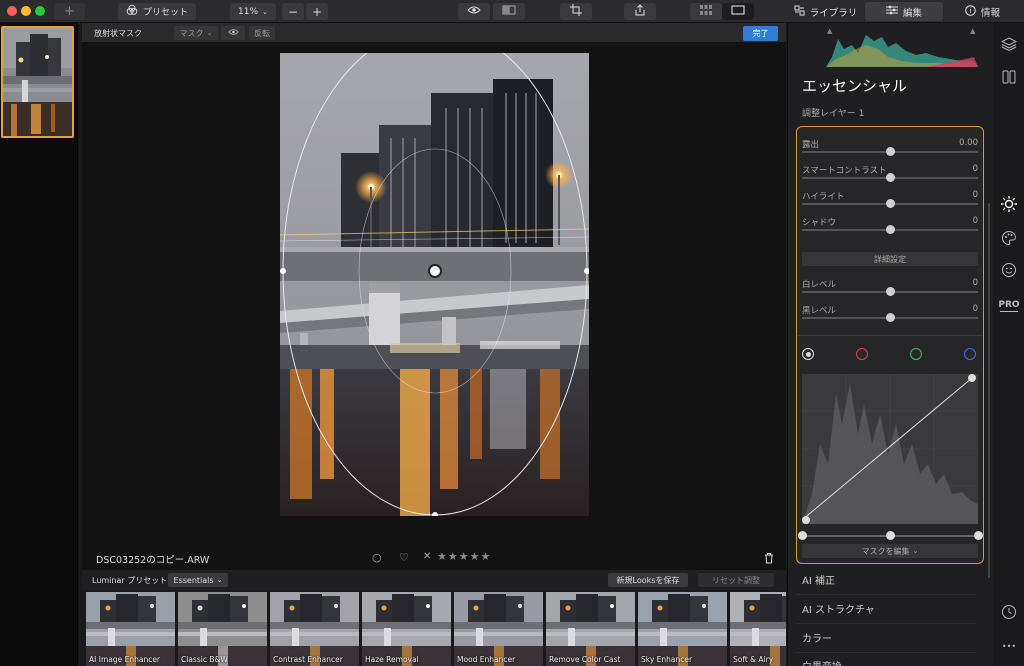 The image size is (1024, 666). I want to click on mask-dropdown: マスク ⌄, so click(196, 33).